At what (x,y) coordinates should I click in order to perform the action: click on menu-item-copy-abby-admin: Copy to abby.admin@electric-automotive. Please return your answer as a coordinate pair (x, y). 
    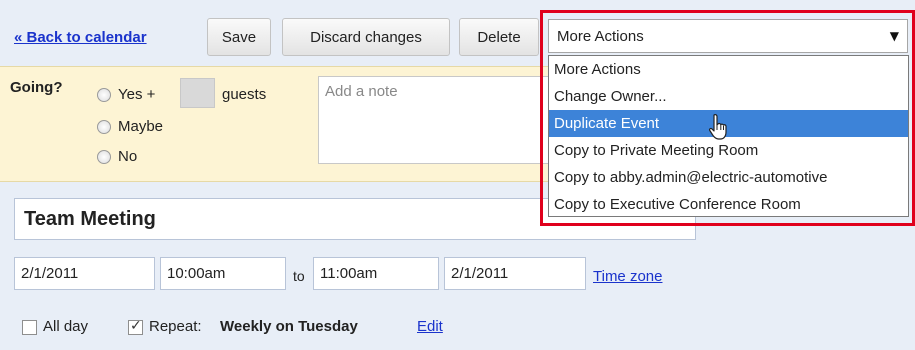
    Looking at the image, I should click on (728, 177).